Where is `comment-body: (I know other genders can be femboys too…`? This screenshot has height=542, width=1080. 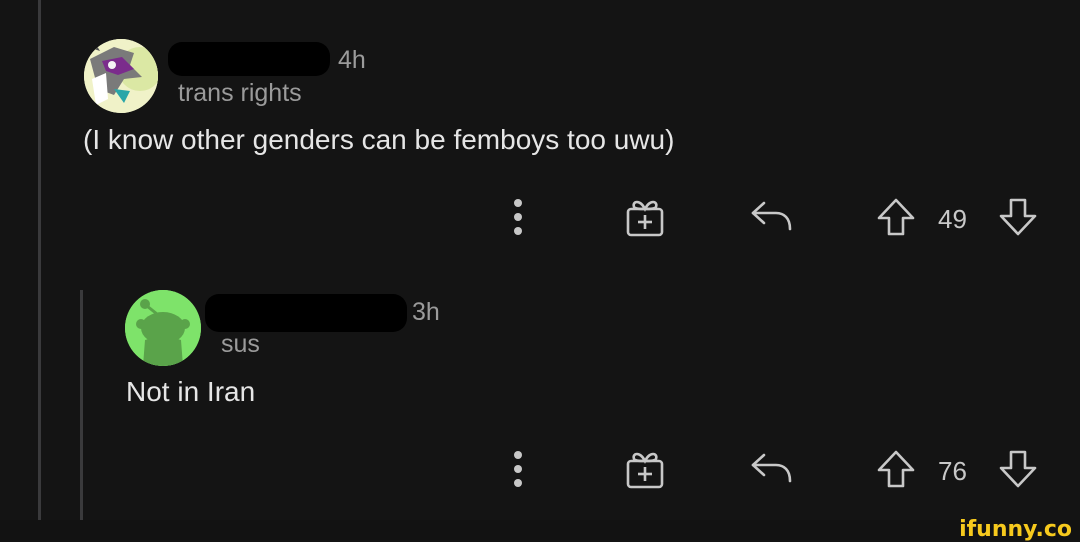 comment-body: (I know other genders can be femboys too… is located at coordinates (379, 139).